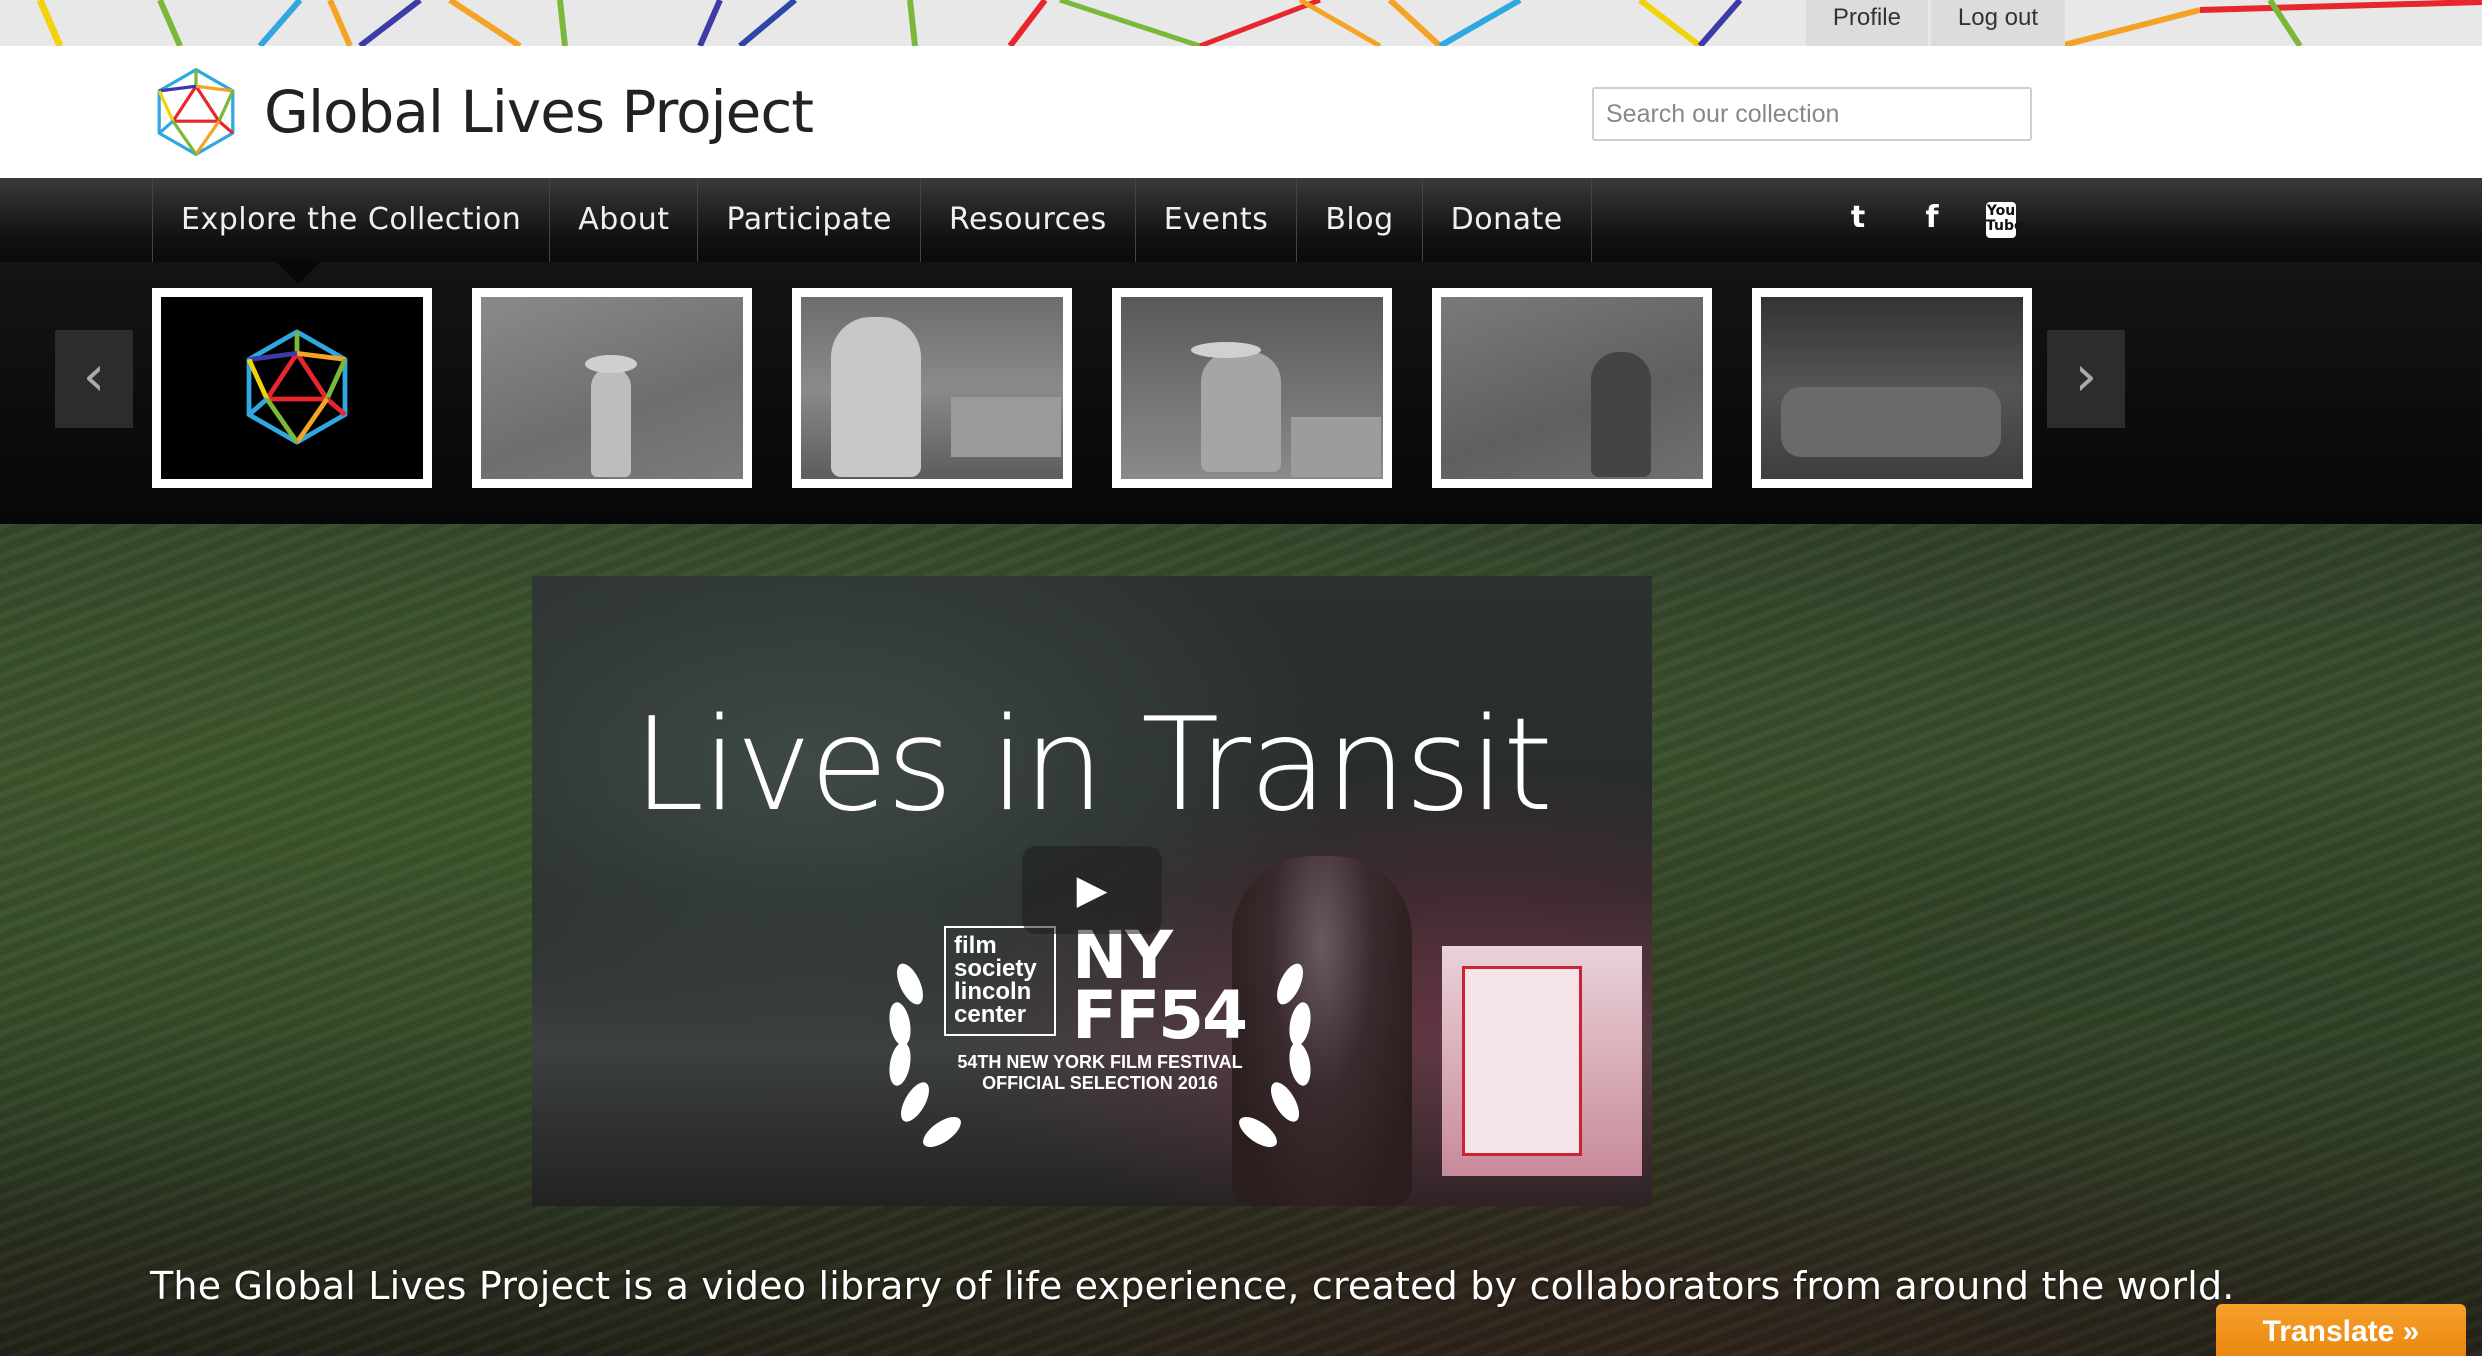 The width and height of the screenshot is (2482, 1356). What do you see at coordinates (2341, 1330) in the screenshot?
I see `translate-button: Translate »` at bounding box center [2341, 1330].